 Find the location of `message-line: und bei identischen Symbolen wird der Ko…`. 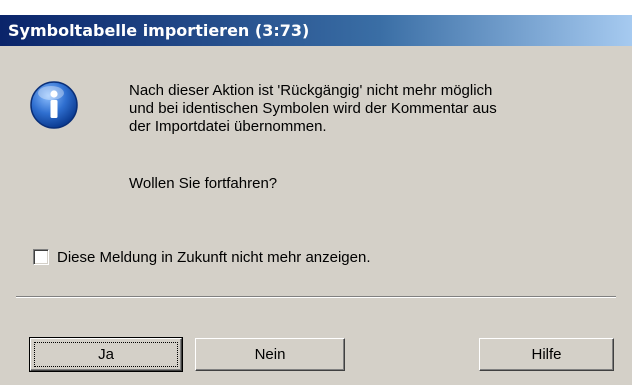

message-line: und bei identischen Symbolen wird der Ko… is located at coordinates (313, 108).